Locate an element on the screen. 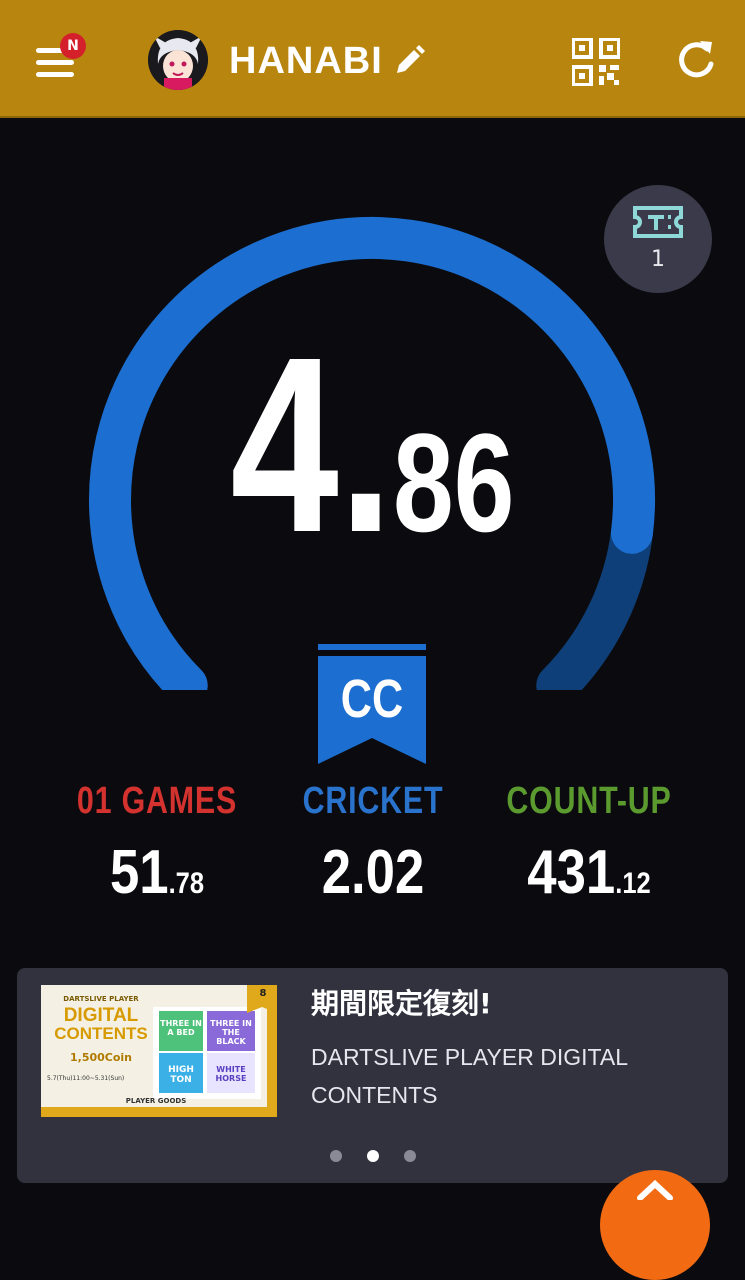 This screenshot has height=1280, width=745. promo-tile-3: HIGH TON is located at coordinates (181, 1075).